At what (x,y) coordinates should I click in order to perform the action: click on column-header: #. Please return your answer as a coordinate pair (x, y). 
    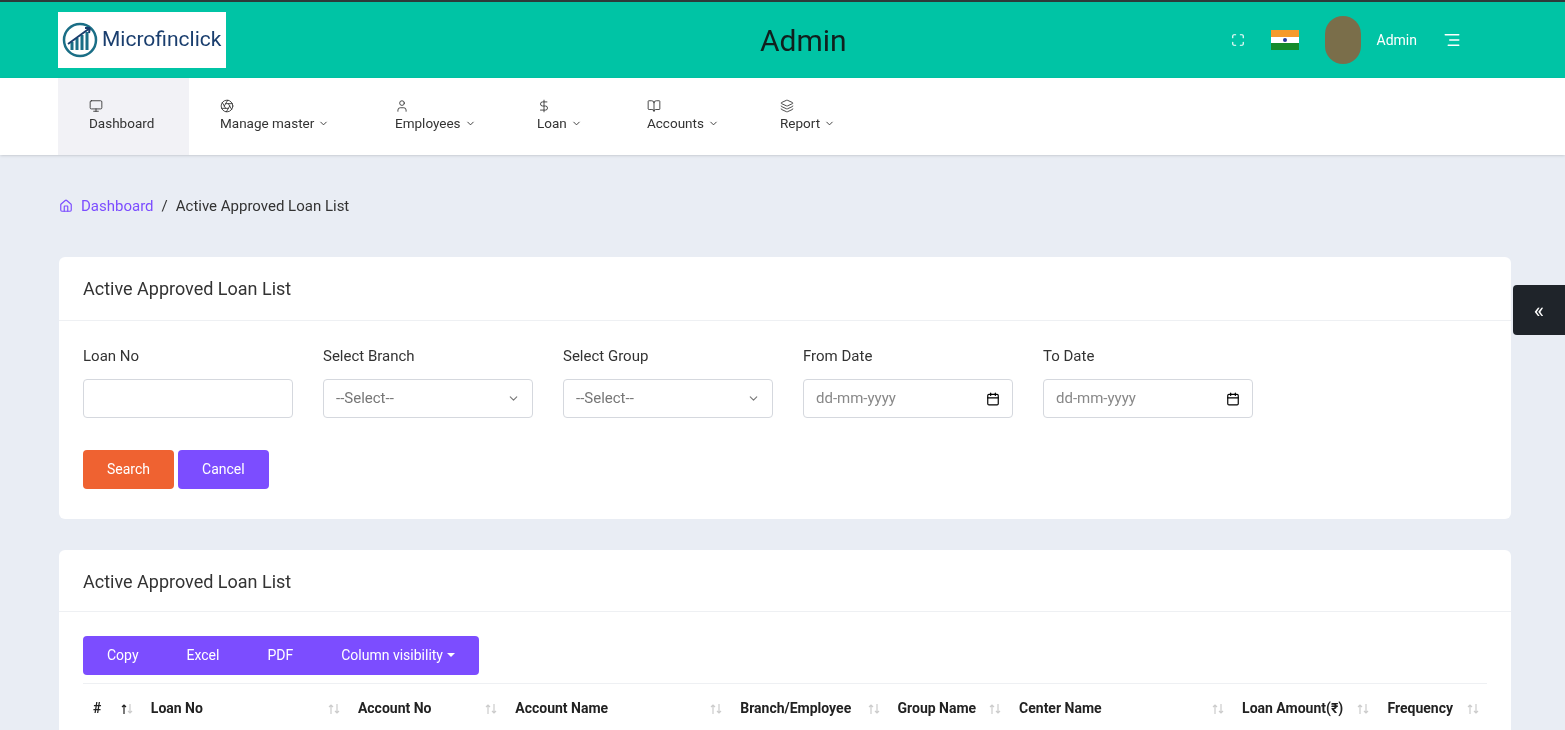
    Looking at the image, I should click on (112, 708).